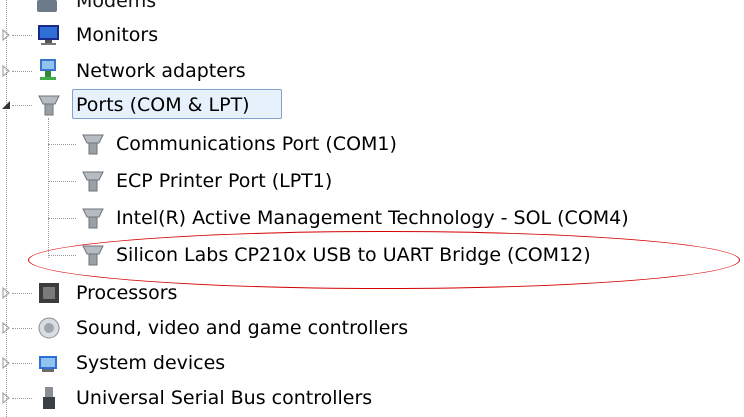  What do you see at coordinates (151, 363) in the screenshot?
I see `tree-item-label: System devices` at bounding box center [151, 363].